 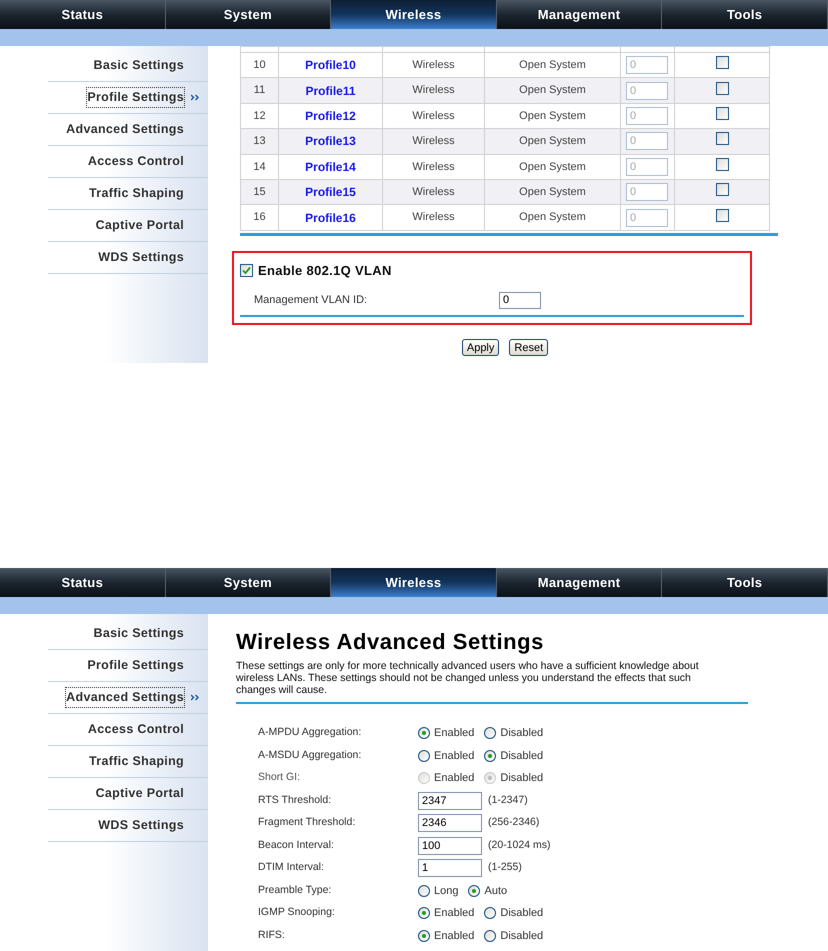 I want to click on page-title: Wireless Advanced Settings, so click(x=390, y=642).